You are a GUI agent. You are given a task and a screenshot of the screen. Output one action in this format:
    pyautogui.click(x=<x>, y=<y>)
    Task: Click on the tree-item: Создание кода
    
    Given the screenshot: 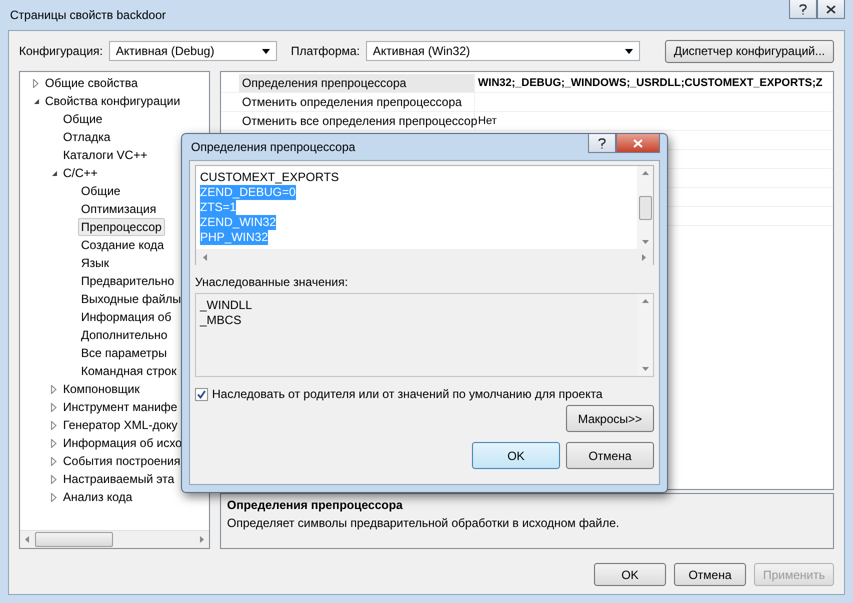 What is the action you would take?
    pyautogui.click(x=122, y=245)
    